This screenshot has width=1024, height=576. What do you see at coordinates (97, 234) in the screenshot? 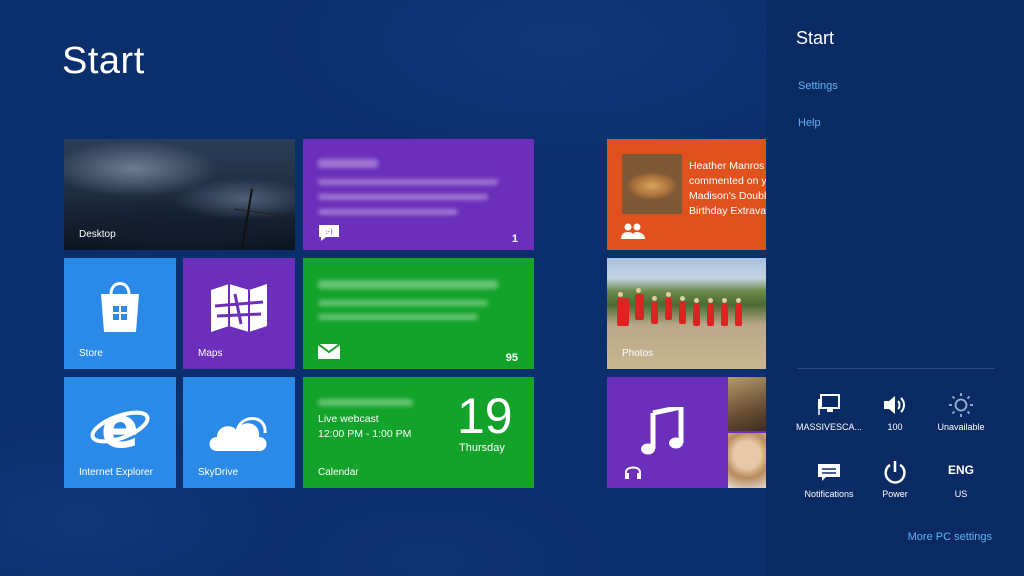
I see `tile-label: Desktop` at bounding box center [97, 234].